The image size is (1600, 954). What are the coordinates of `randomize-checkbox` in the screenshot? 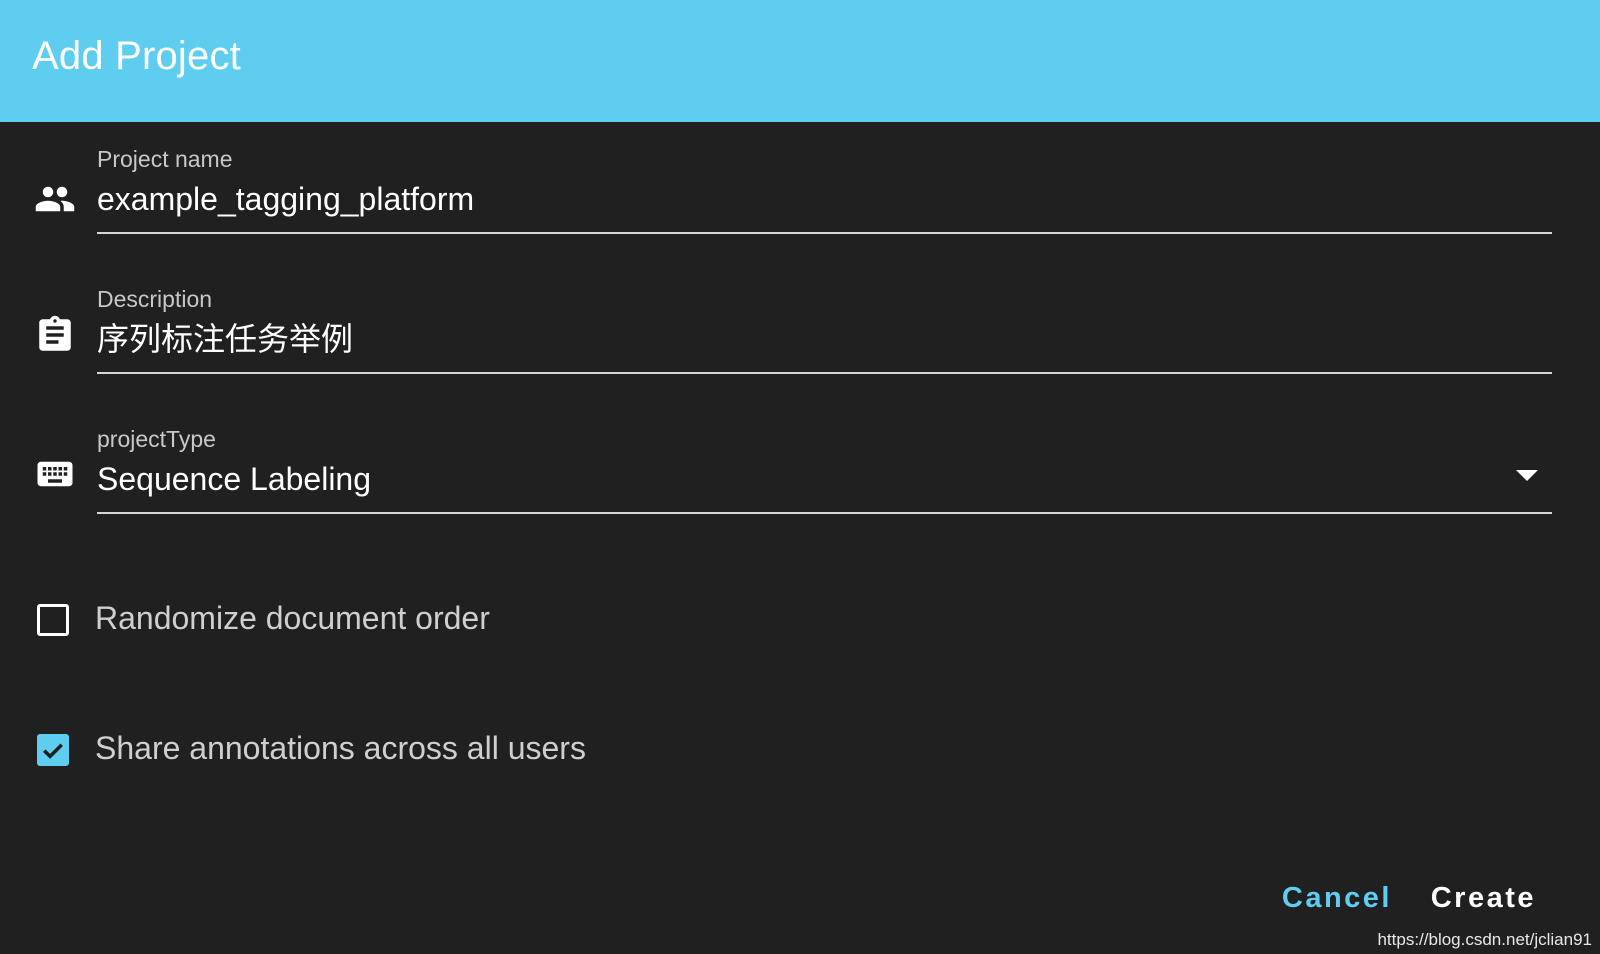 It's located at (53, 620).